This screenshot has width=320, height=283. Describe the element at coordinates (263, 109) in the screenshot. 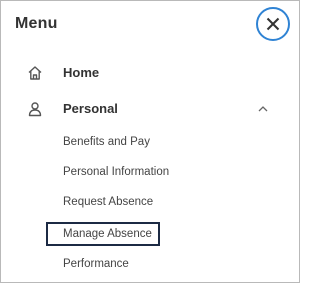

I see `chevron-up-icon` at that location.